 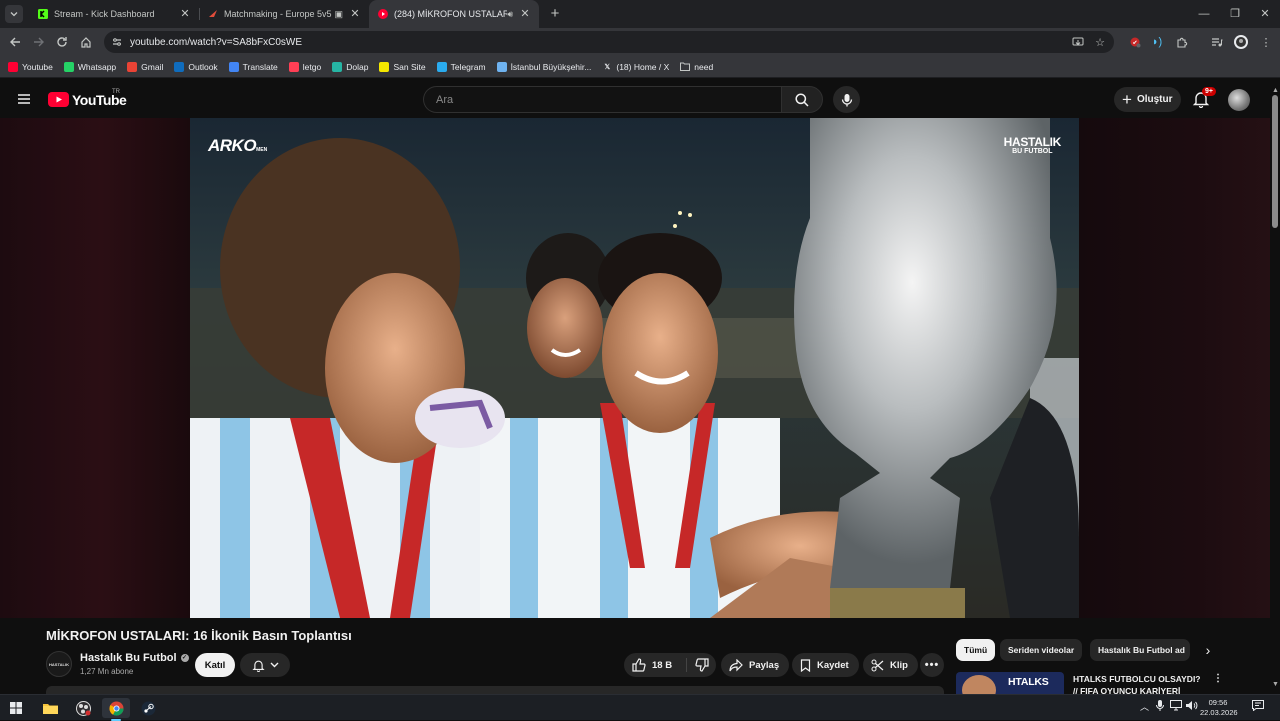 What do you see at coordinates (179, 66) in the screenshot?
I see `outlook-icon` at bounding box center [179, 66].